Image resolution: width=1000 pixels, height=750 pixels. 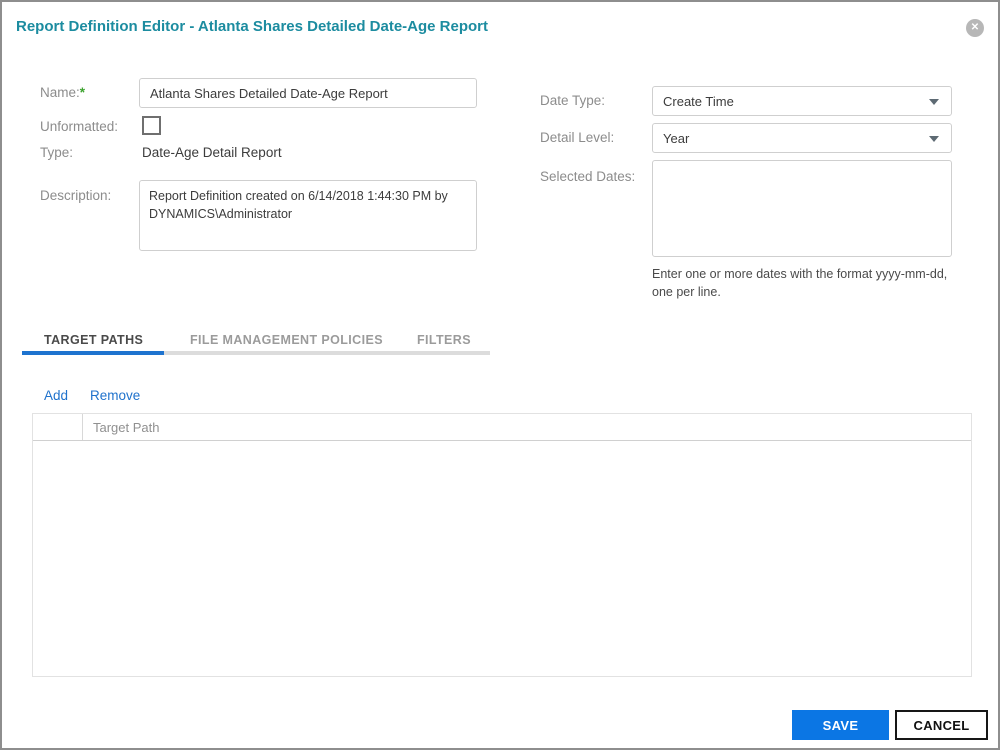 I want to click on active-tab-underline, so click(x=93, y=353).